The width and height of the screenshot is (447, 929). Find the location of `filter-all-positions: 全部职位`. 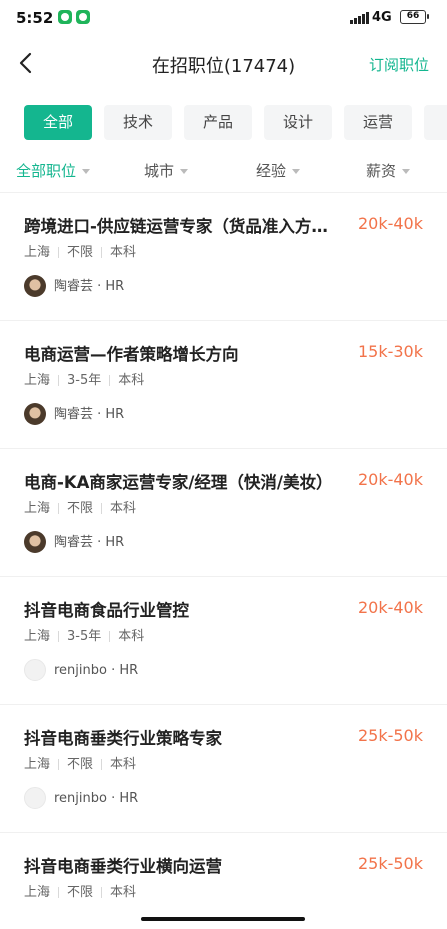

filter-all-positions: 全部职位 is located at coordinates (53, 170).